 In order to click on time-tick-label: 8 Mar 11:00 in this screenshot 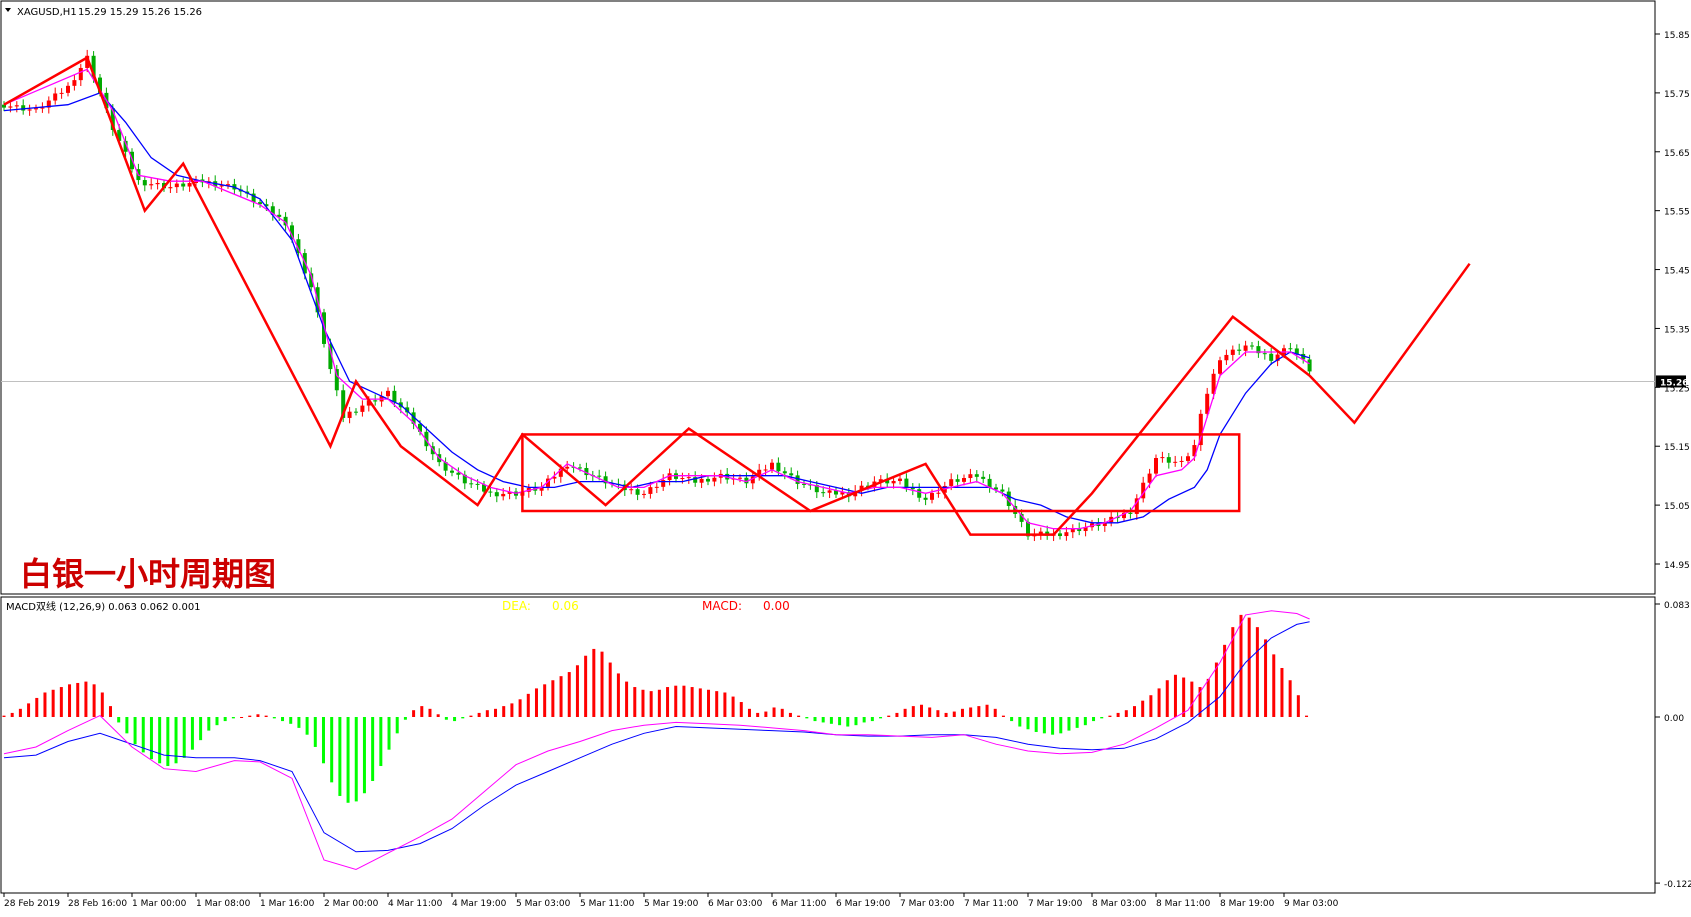, I will do `click(1183, 904)`.